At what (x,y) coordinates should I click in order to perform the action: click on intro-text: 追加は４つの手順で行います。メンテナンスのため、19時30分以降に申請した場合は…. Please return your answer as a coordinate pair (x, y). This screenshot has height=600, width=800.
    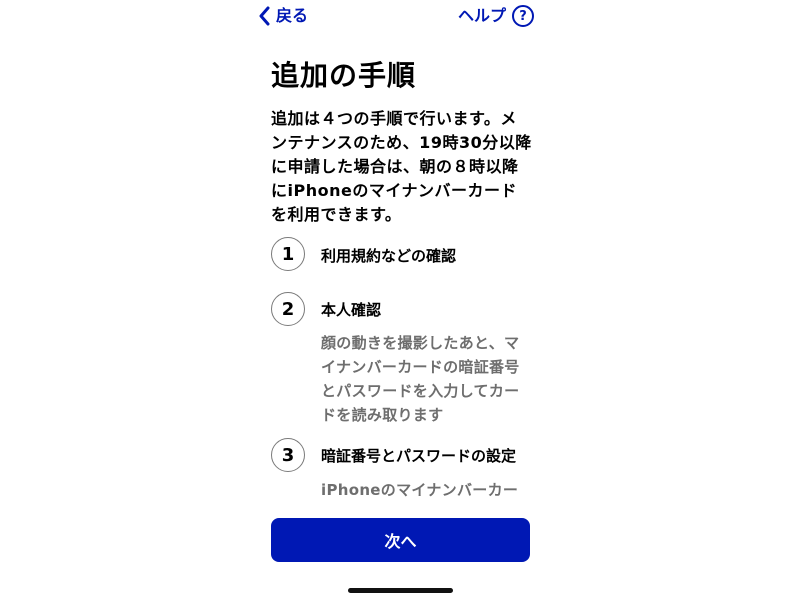
    Looking at the image, I should click on (401, 166).